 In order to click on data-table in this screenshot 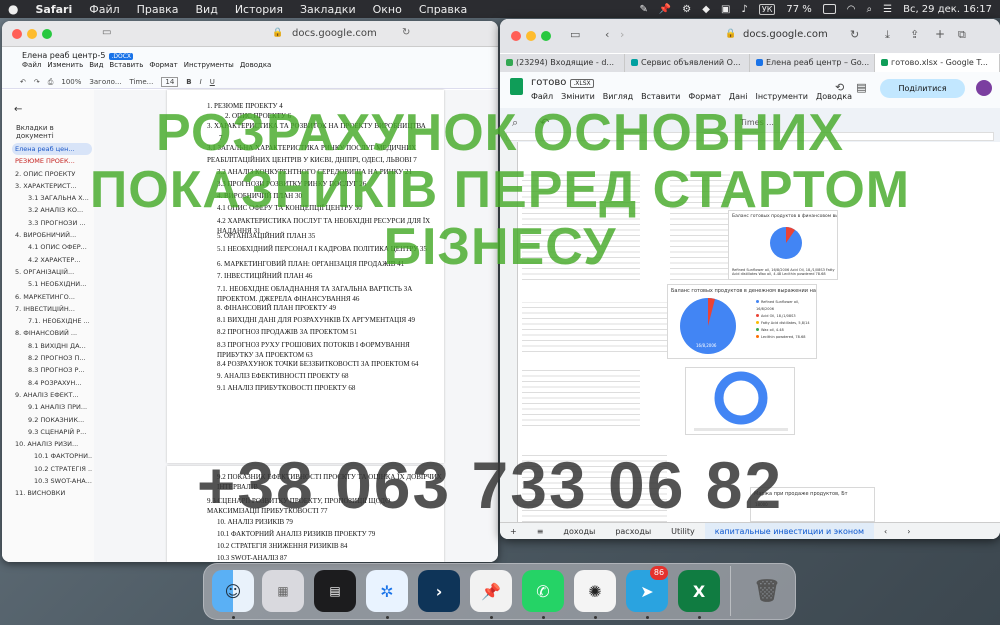, I will do `click(581, 397)`.